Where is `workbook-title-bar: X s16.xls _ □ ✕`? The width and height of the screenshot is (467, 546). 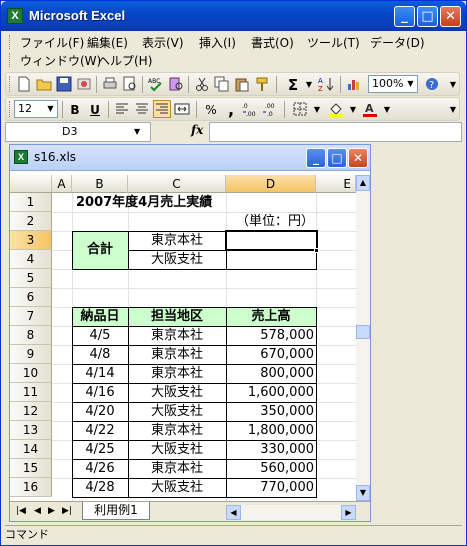
workbook-title-bar: X s16.xls _ □ ✕ is located at coordinates (190, 158).